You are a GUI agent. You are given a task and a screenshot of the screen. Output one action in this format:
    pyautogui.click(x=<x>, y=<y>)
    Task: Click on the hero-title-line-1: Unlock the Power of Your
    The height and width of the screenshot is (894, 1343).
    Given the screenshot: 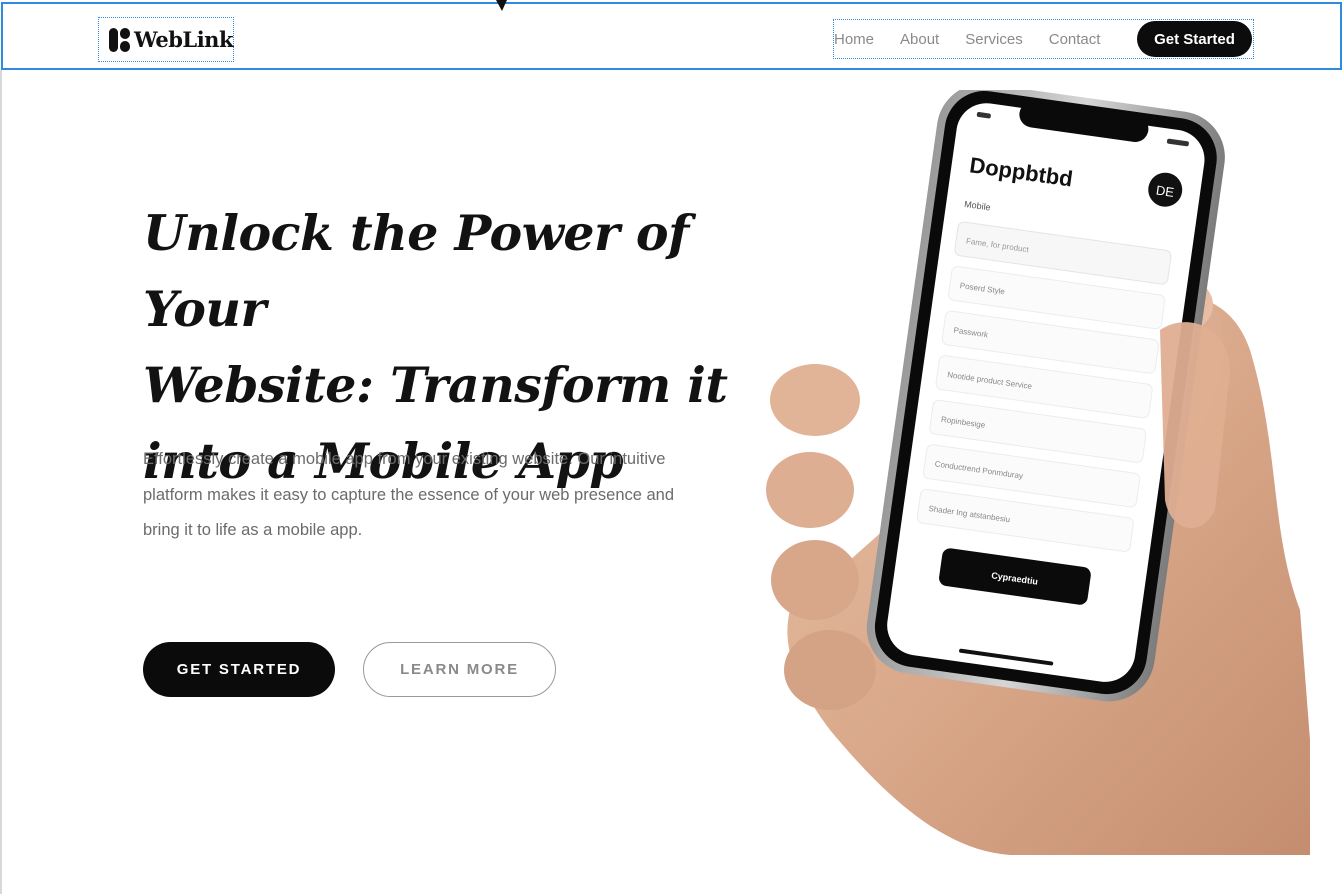 What is the action you would take?
    pyautogui.click(x=416, y=271)
    